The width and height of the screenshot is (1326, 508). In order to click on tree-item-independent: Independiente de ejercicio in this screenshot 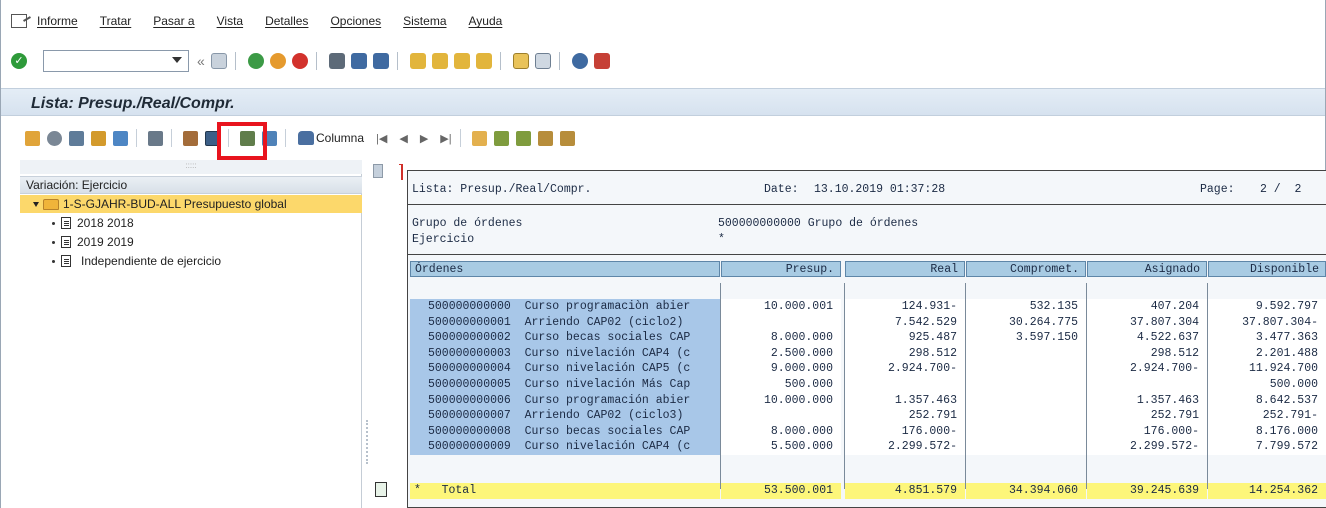, I will do `click(191, 261)`.